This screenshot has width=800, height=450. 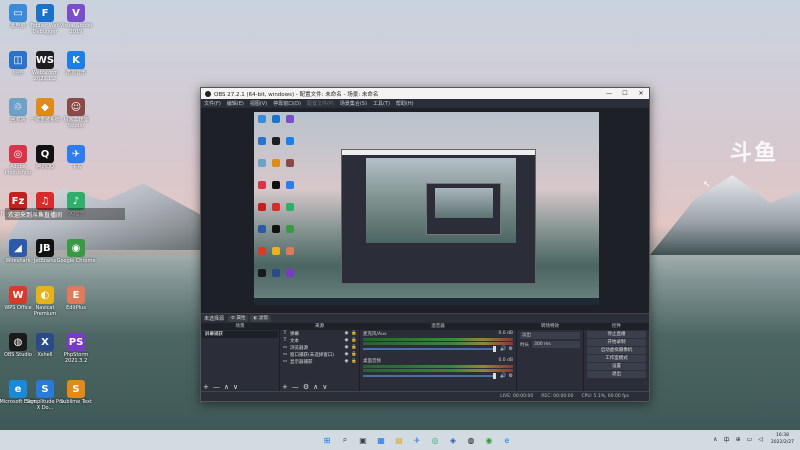 What do you see at coordinates (609, 93) in the screenshot?
I see `minimize-button: —` at bounding box center [609, 93].